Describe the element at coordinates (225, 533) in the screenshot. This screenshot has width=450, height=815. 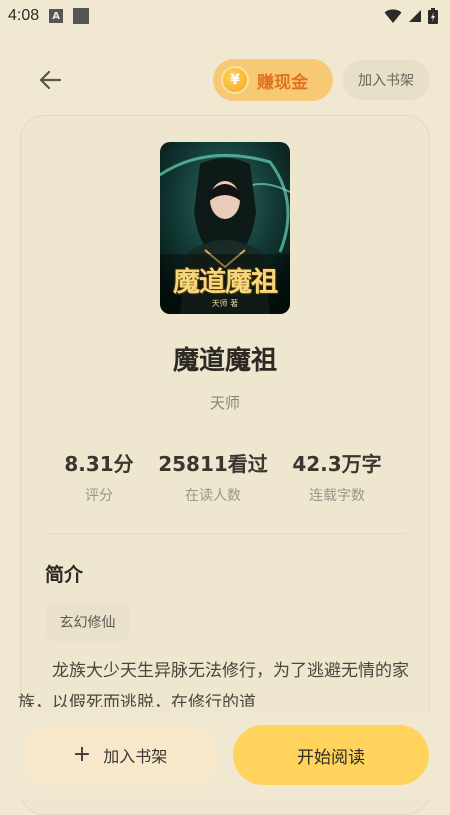
I see `divider` at that location.